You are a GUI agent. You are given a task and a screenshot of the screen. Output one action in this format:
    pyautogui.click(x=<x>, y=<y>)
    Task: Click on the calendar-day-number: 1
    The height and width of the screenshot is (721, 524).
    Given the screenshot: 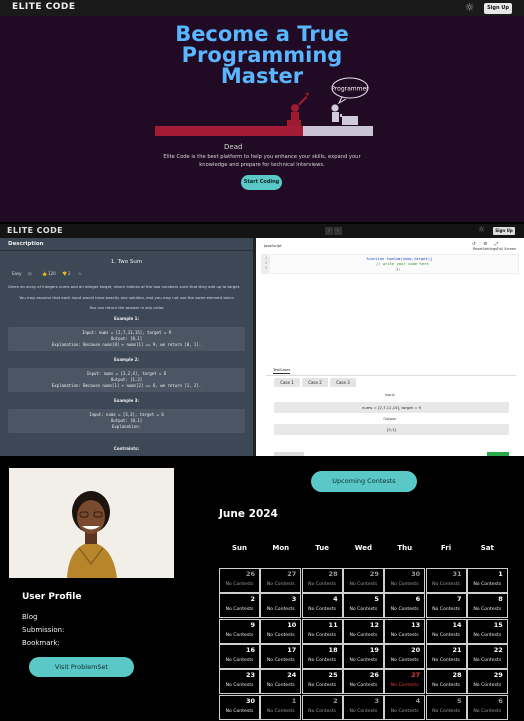 What is the action you would take?
    pyautogui.click(x=500, y=574)
    